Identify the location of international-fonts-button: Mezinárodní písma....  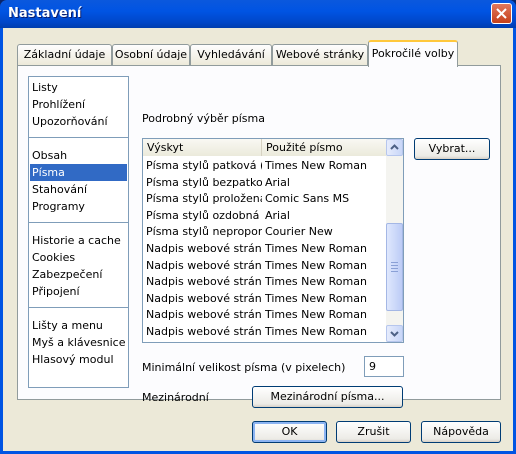
(327, 397).